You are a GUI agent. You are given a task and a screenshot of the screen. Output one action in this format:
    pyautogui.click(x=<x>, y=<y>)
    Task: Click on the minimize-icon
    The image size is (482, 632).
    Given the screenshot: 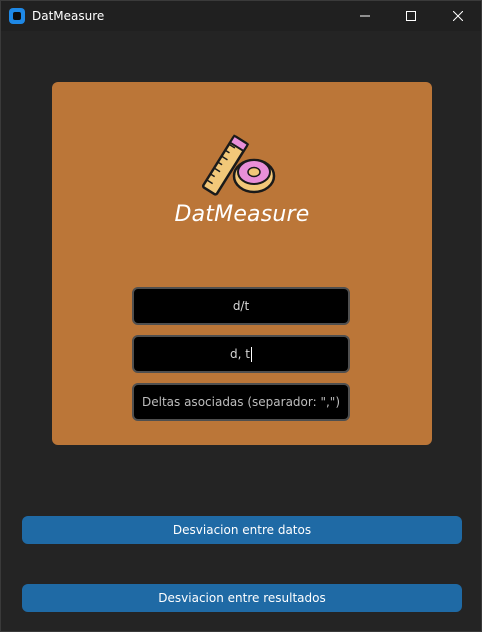 What is the action you would take?
    pyautogui.click(x=365, y=16)
    